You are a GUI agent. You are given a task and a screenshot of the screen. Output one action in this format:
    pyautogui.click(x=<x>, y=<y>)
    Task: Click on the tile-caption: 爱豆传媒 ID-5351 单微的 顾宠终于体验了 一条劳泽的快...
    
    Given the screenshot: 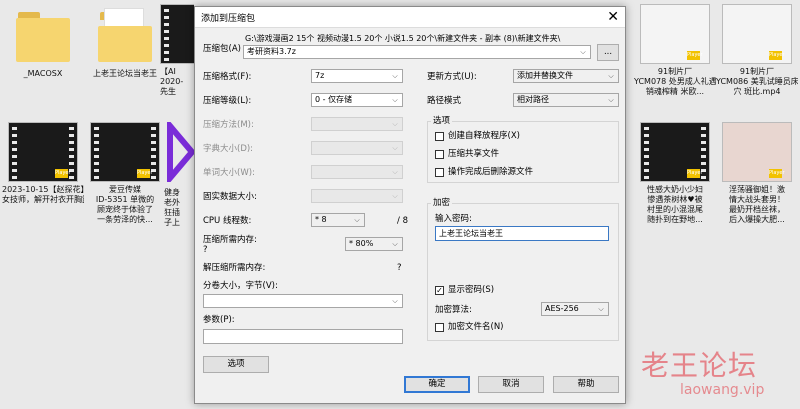 What is the action you would take?
    pyautogui.click(x=125, y=204)
    